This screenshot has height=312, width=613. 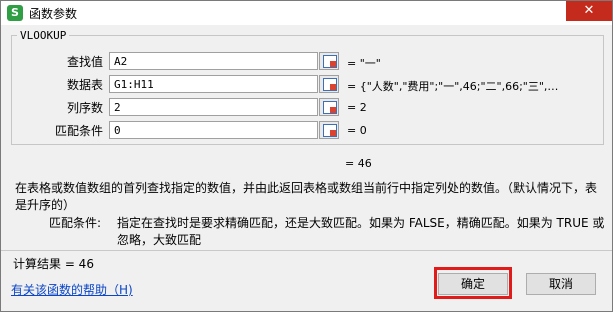 I want to click on param-name: 匹配条件:, so click(x=75, y=223).